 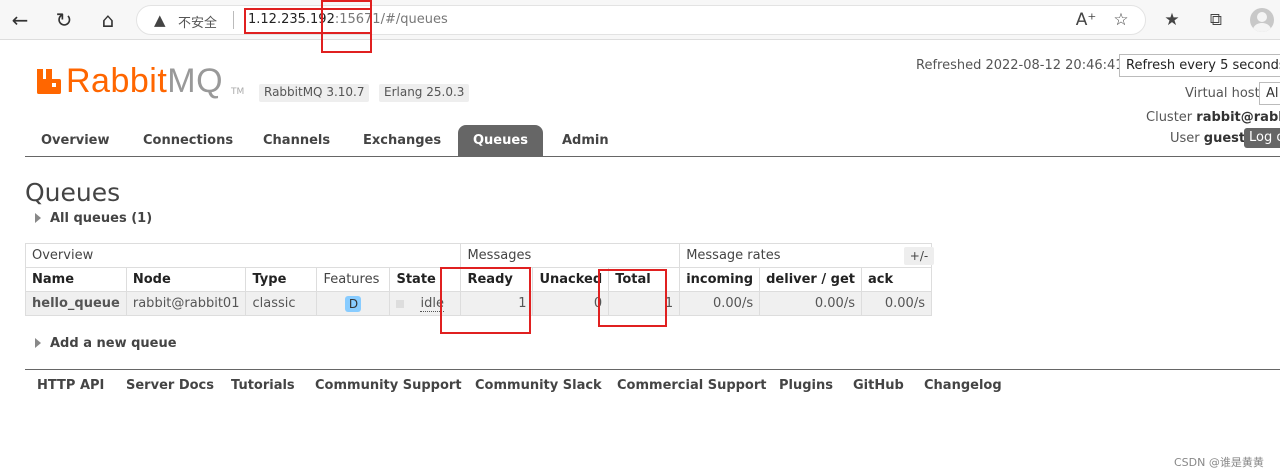 I want to click on rabbitmq-version-badge: RabbitMQ 3.10.7, so click(x=314, y=93).